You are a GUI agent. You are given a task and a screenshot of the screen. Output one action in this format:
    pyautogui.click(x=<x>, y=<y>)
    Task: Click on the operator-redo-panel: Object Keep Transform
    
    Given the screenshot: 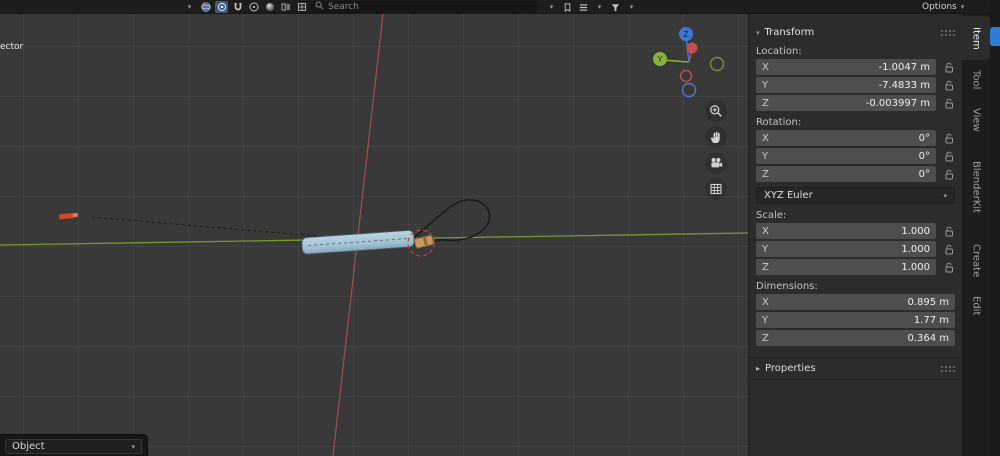 What is the action you would take?
    pyautogui.click(x=74, y=445)
    